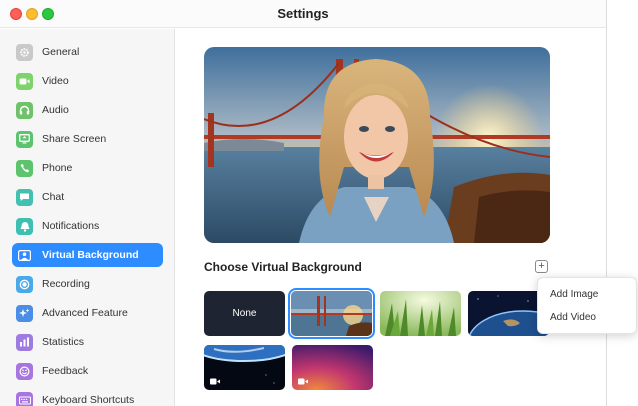 The image size is (638, 406). Describe the element at coordinates (55, 81) in the screenshot. I see `sidebar-item-label: Video` at that location.